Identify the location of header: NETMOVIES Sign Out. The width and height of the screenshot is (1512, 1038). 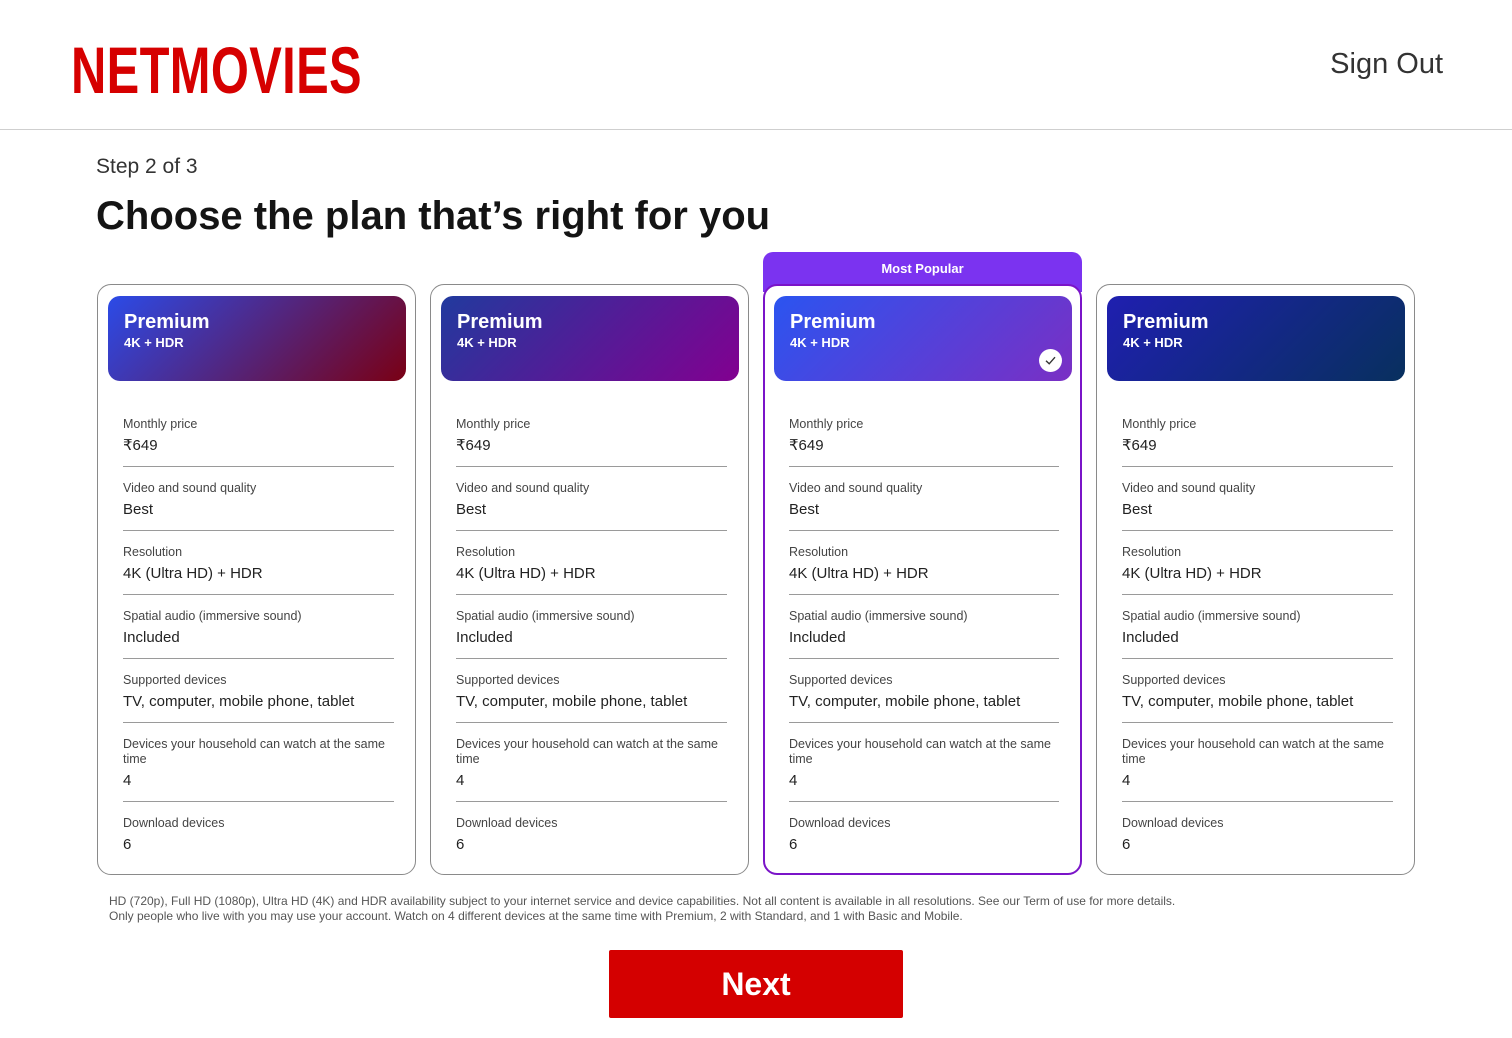
(756, 65).